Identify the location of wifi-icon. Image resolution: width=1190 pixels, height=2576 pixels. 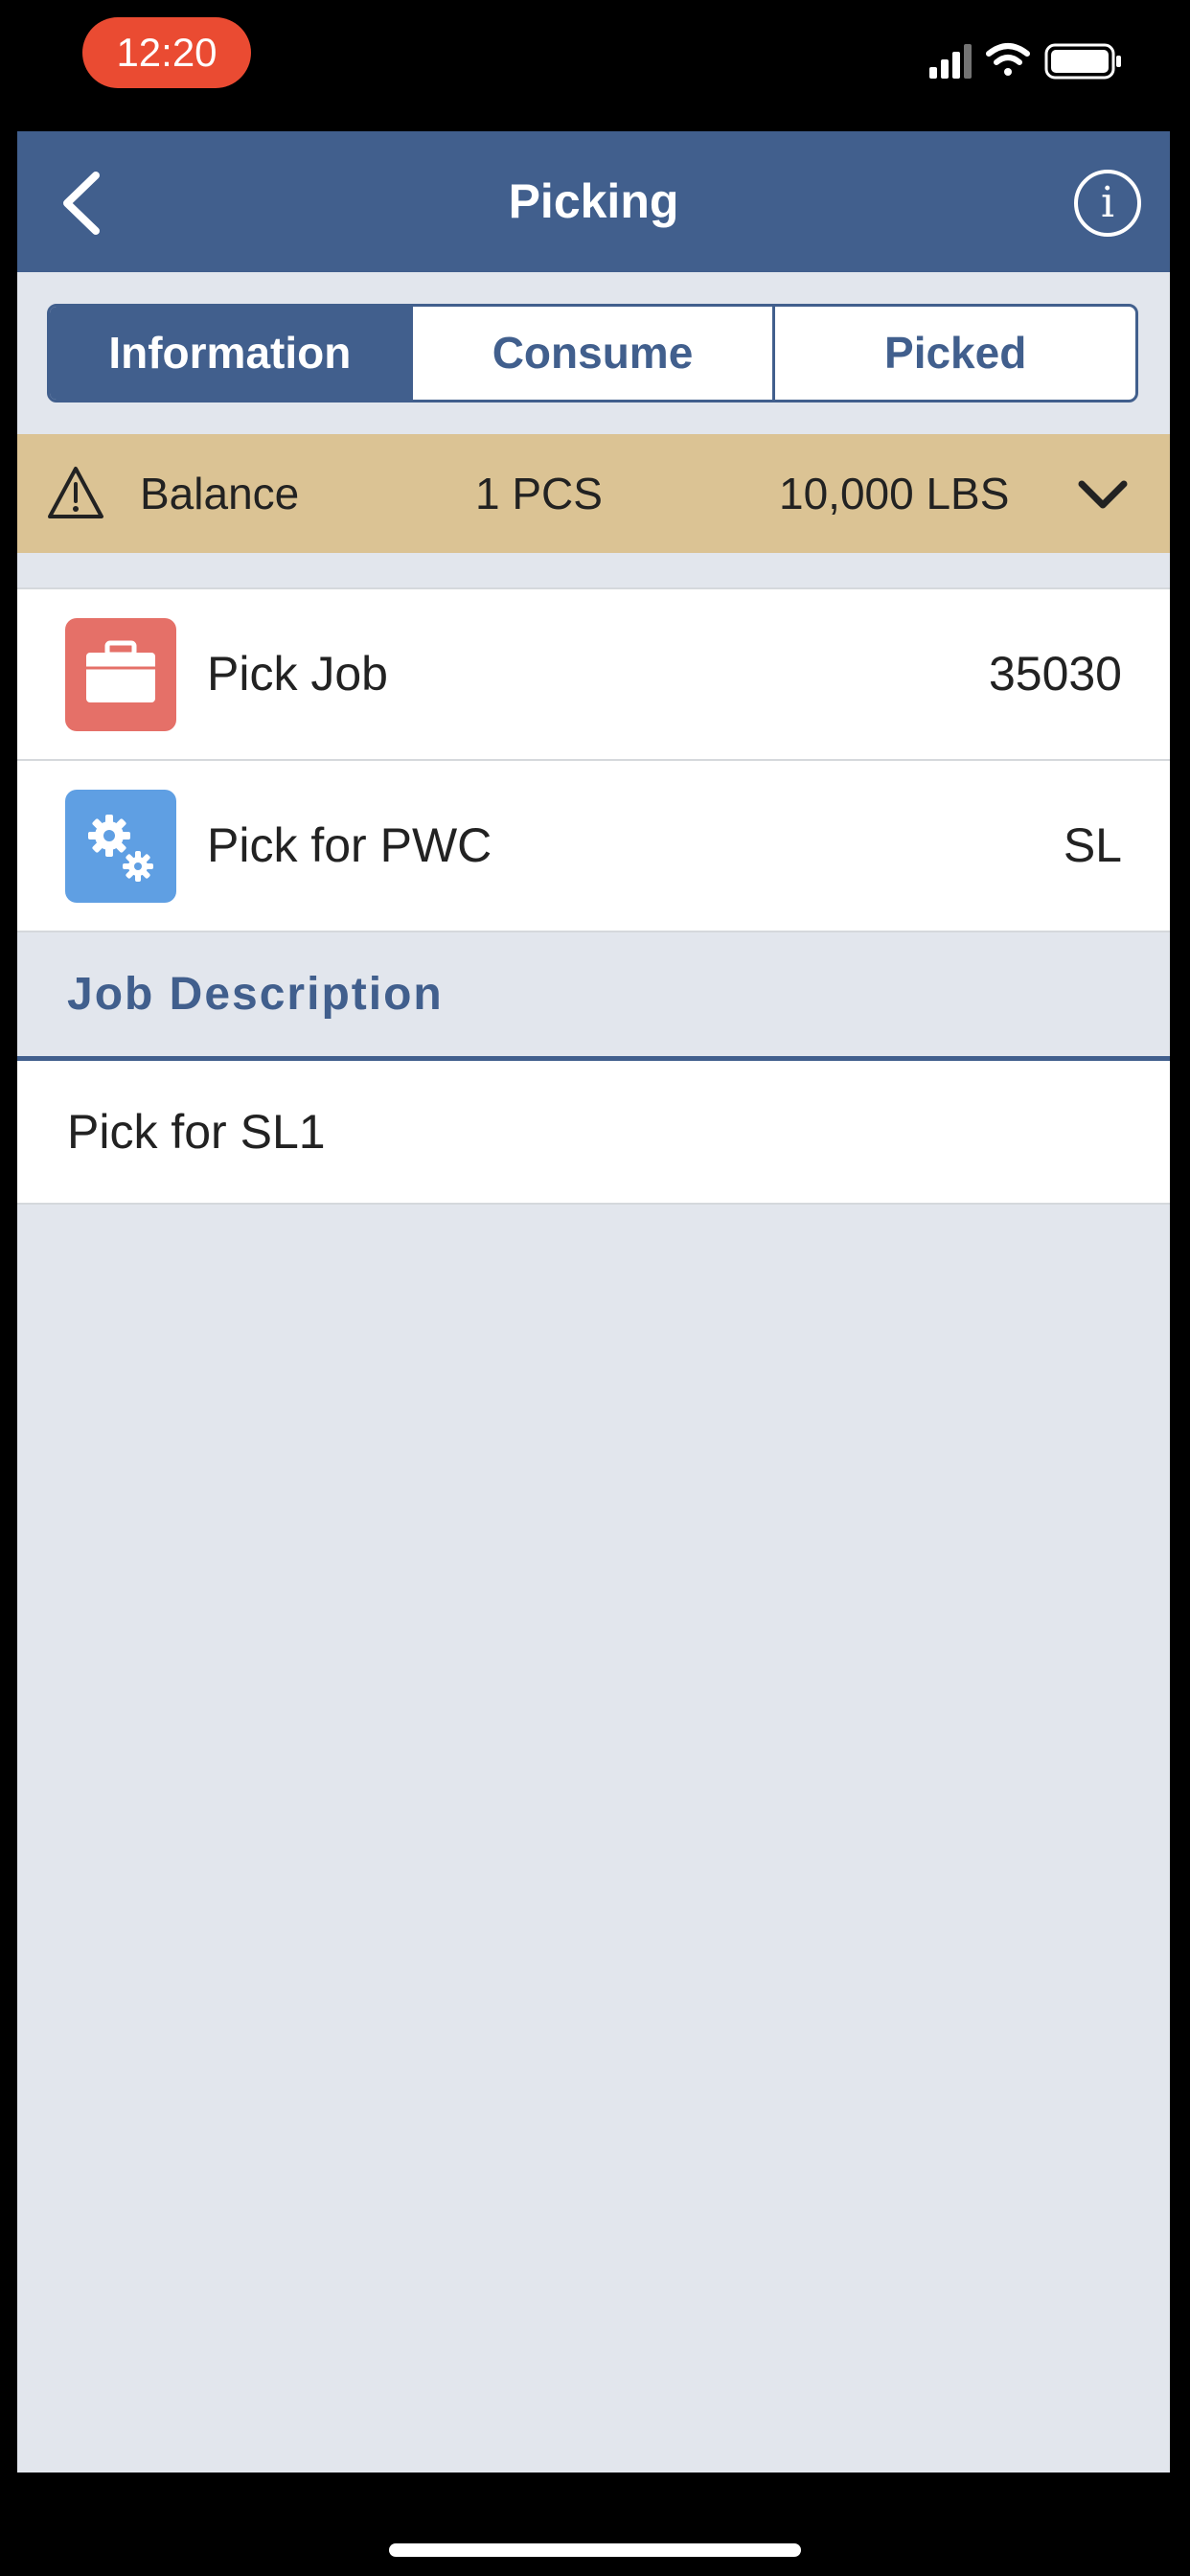
(1008, 59).